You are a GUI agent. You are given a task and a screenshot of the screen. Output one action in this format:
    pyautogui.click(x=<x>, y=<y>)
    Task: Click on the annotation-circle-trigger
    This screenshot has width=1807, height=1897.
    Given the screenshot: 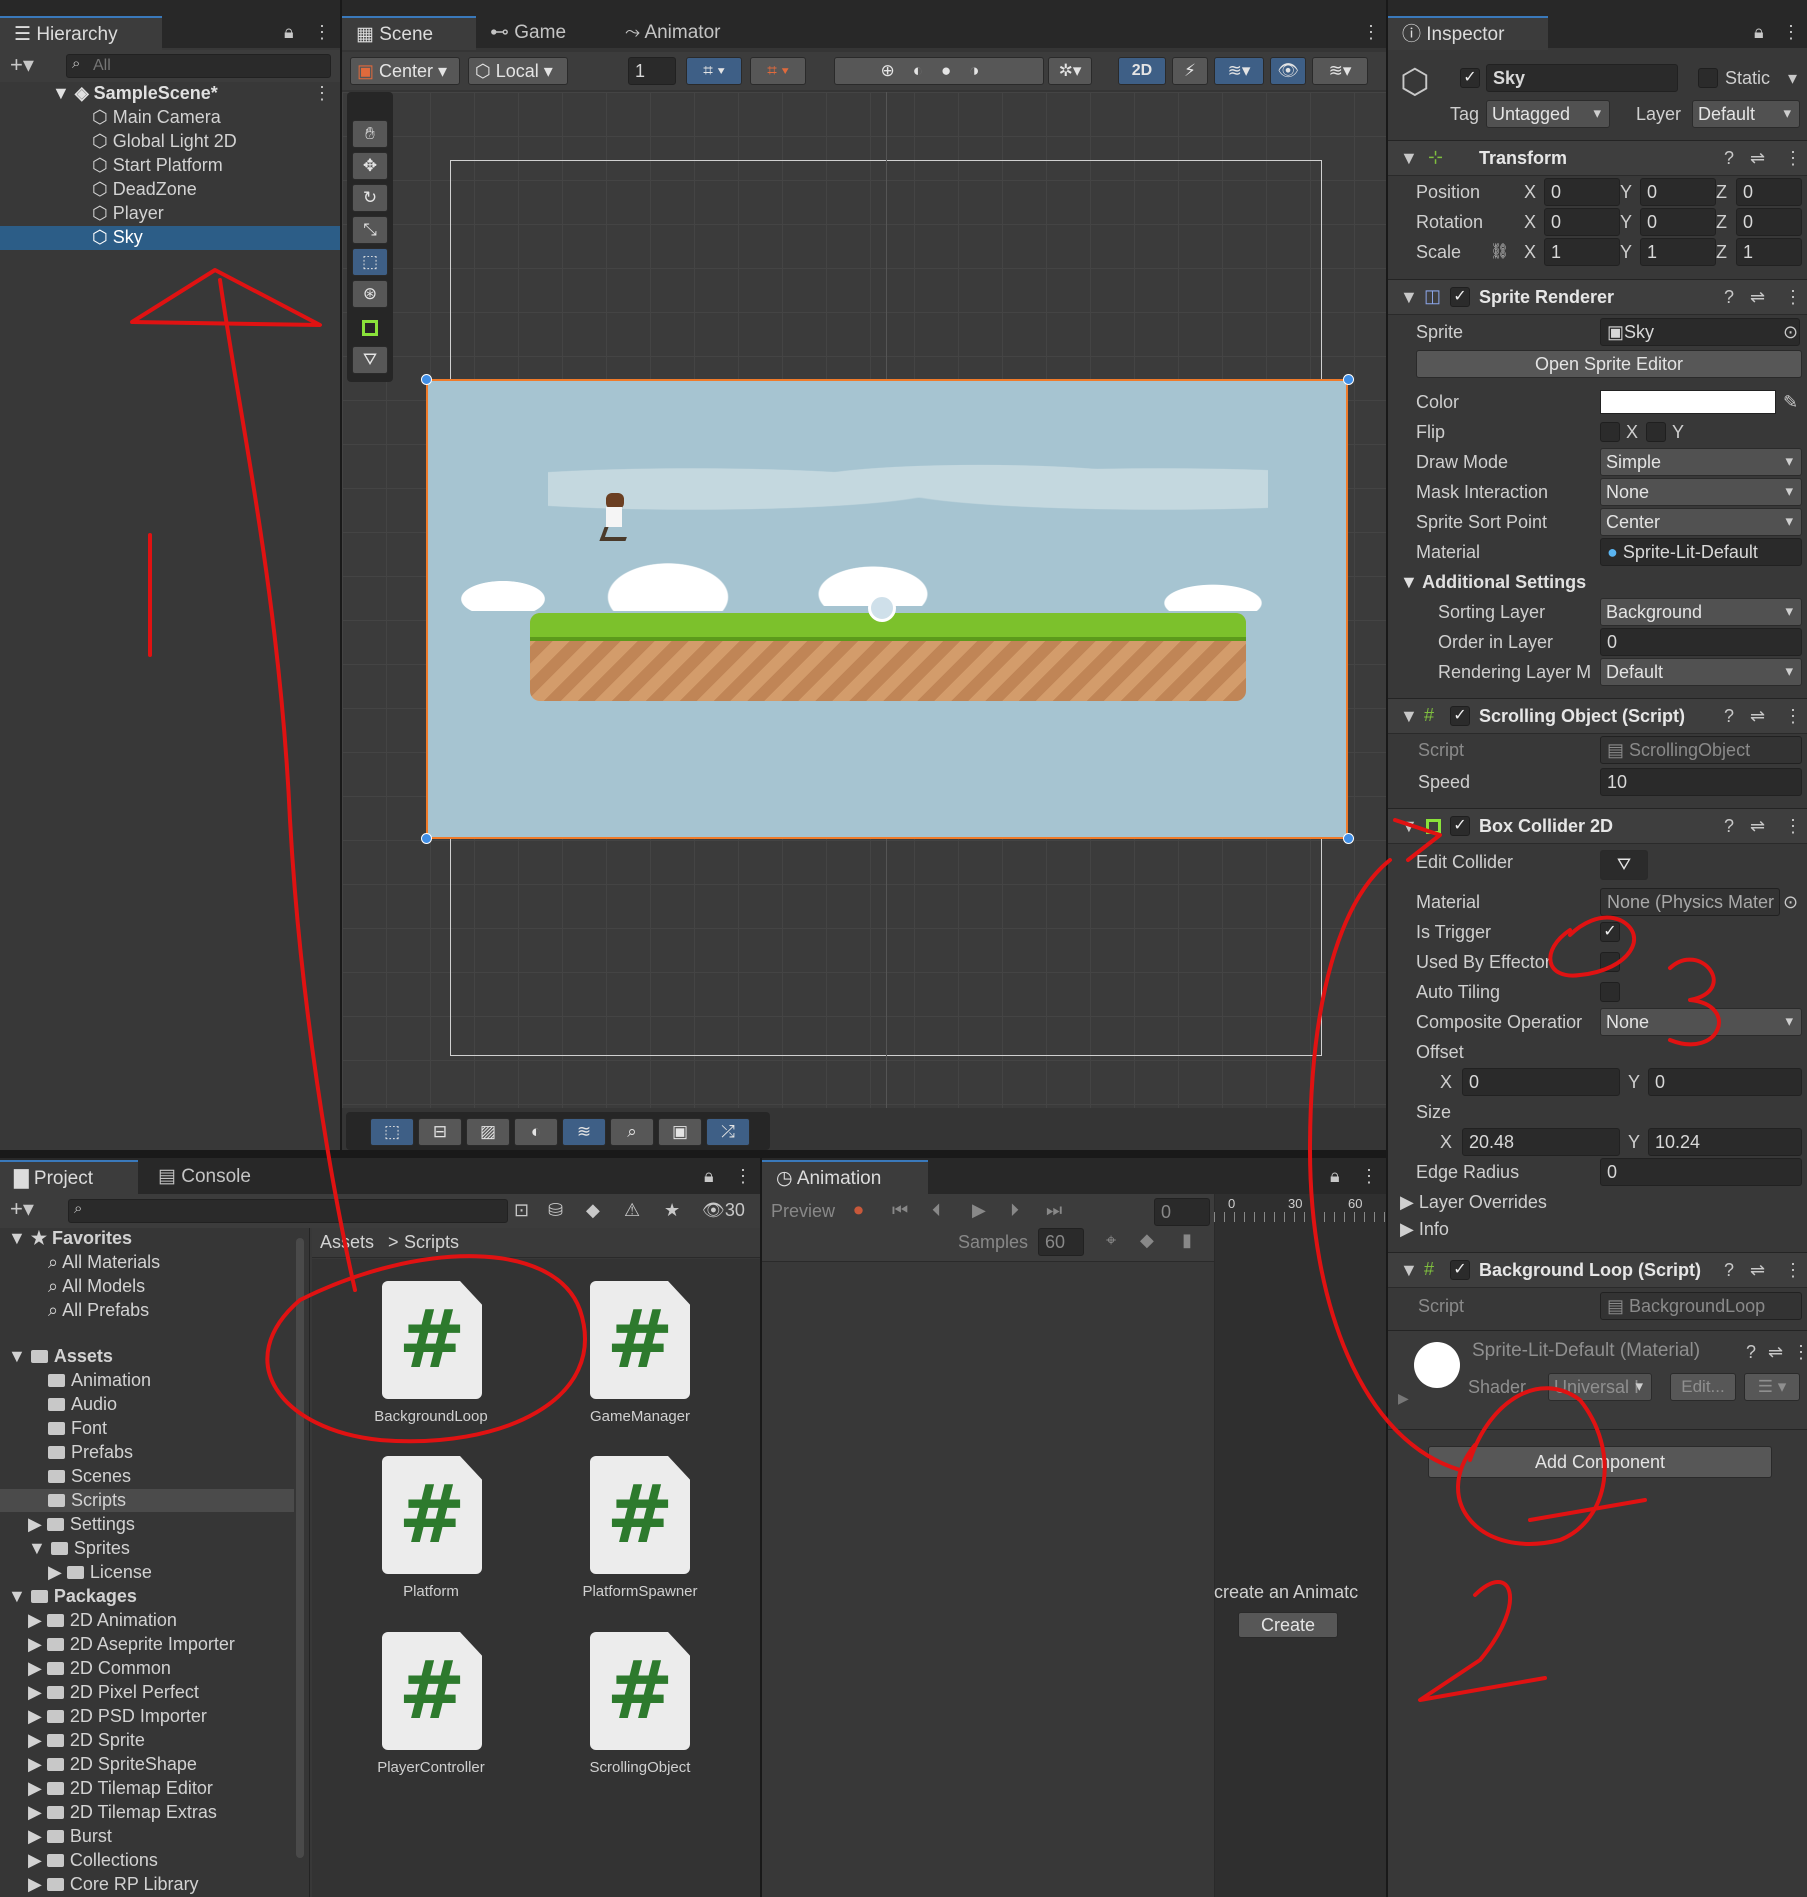 What is the action you would take?
    pyautogui.click(x=1592, y=946)
    